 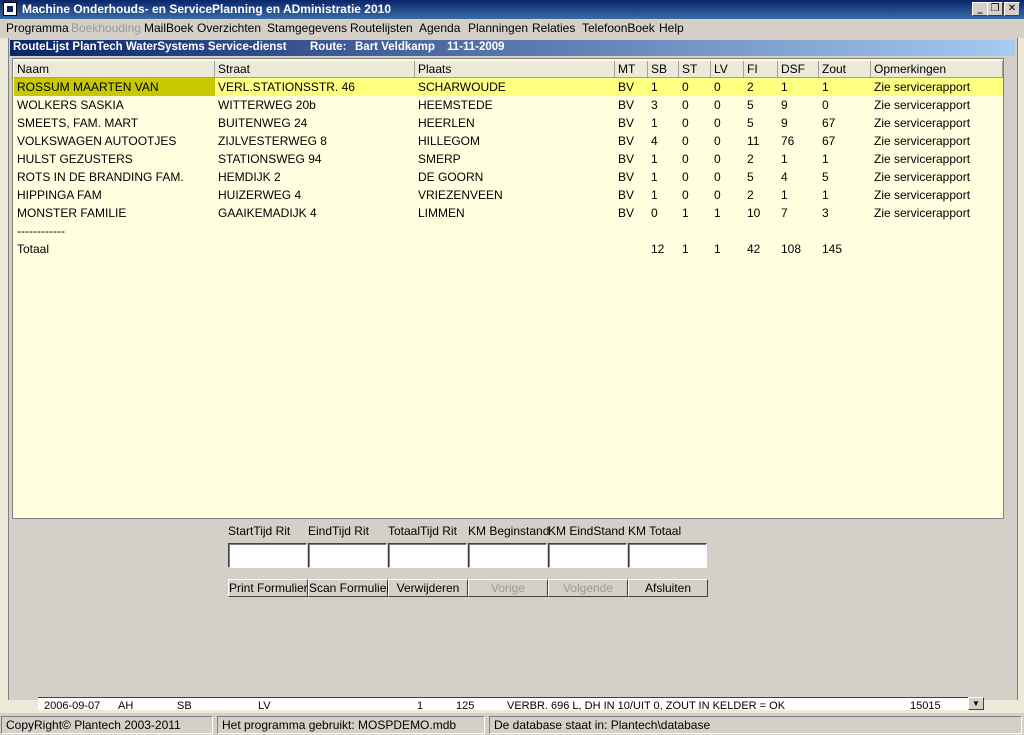 What do you see at coordinates (509, 531) in the screenshot?
I see `label-km-beginstand: KM Beginstand` at bounding box center [509, 531].